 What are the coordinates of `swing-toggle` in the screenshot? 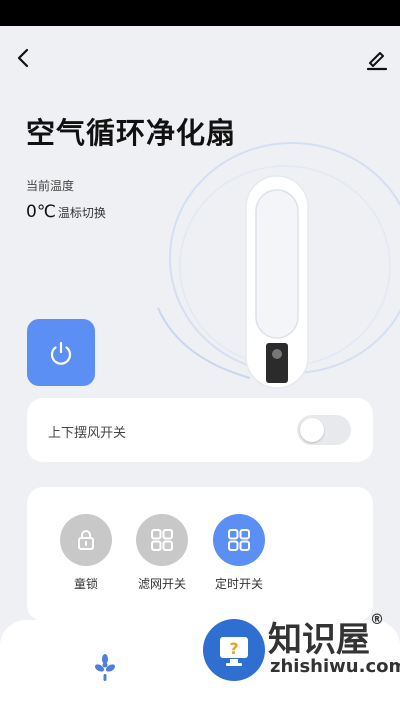 It's located at (324, 430).